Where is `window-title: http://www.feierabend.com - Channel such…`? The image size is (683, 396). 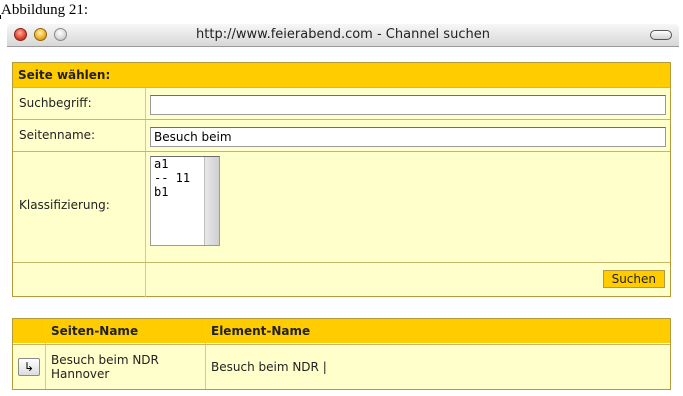 window-title: http://www.feierabend.com - Channel such… is located at coordinates (343, 34).